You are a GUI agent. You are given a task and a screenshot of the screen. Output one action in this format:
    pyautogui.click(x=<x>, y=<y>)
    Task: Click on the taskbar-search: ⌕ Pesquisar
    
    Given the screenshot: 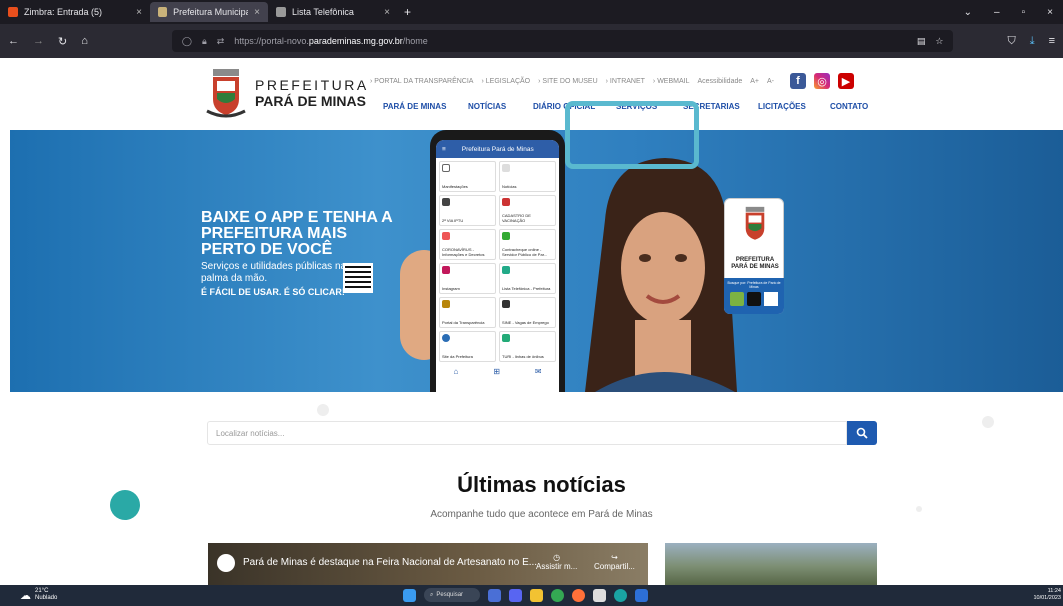 What is the action you would take?
    pyautogui.click(x=452, y=595)
    